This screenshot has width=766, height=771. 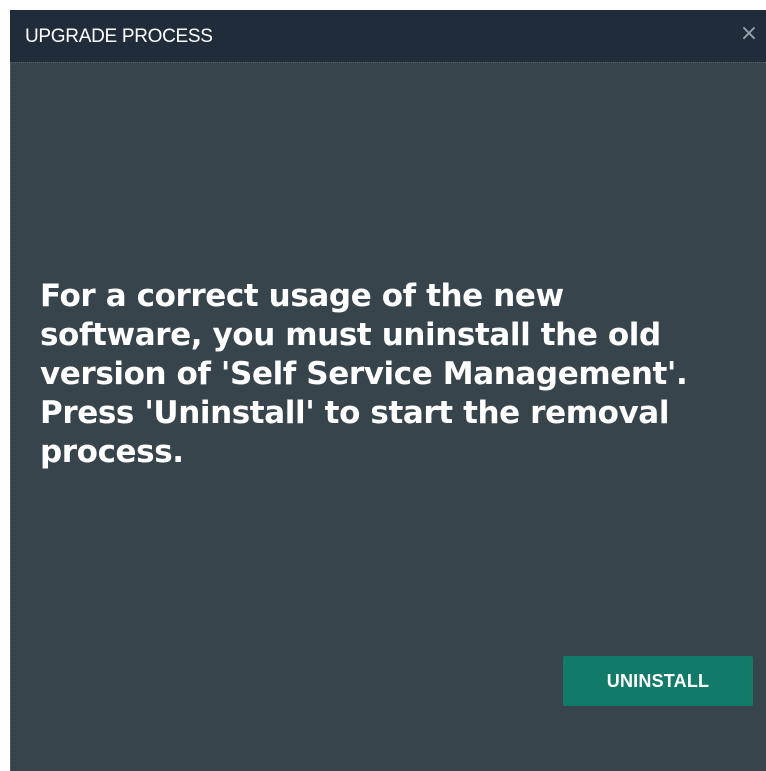 What do you see at coordinates (364, 374) in the screenshot?
I see `message-line-3: version of 'Self Service Management'.` at bounding box center [364, 374].